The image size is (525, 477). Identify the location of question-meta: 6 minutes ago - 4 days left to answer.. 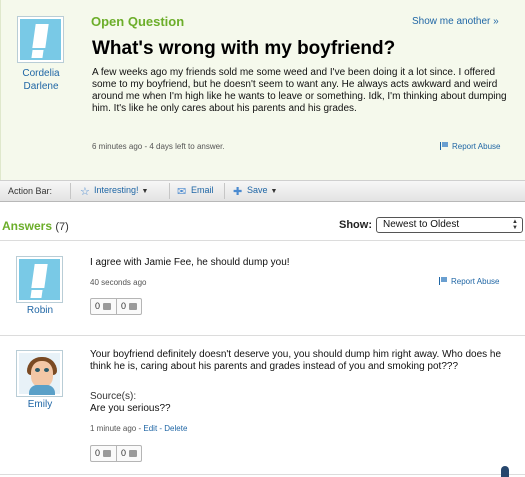
(158, 146).